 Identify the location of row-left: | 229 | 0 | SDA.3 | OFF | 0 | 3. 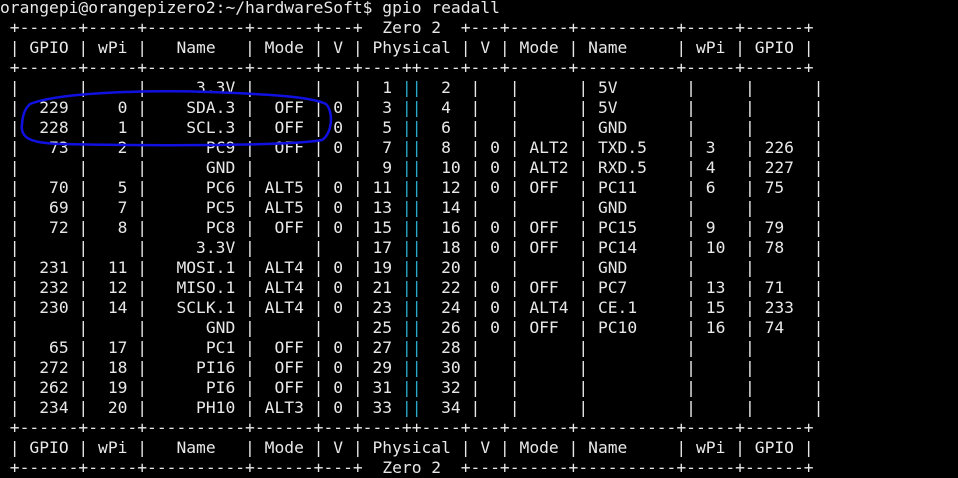
(201, 107).